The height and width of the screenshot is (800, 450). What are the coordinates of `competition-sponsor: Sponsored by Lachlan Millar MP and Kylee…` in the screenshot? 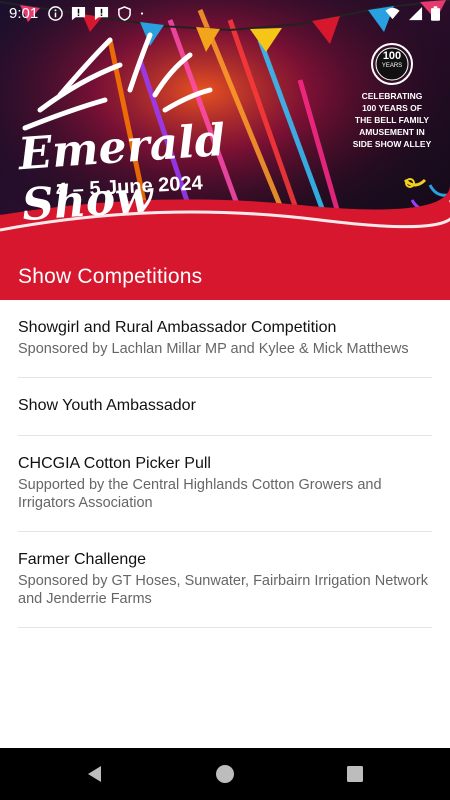 It's located at (213, 349).